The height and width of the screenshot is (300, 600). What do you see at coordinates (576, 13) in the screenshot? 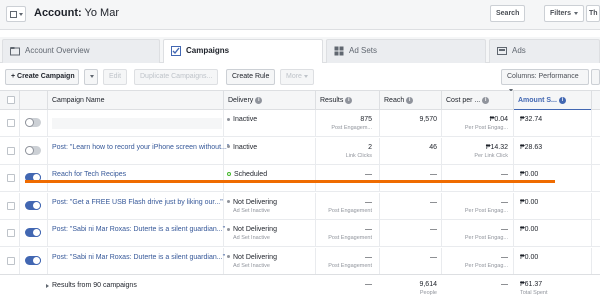
I see `chevron-down-icon` at bounding box center [576, 13].